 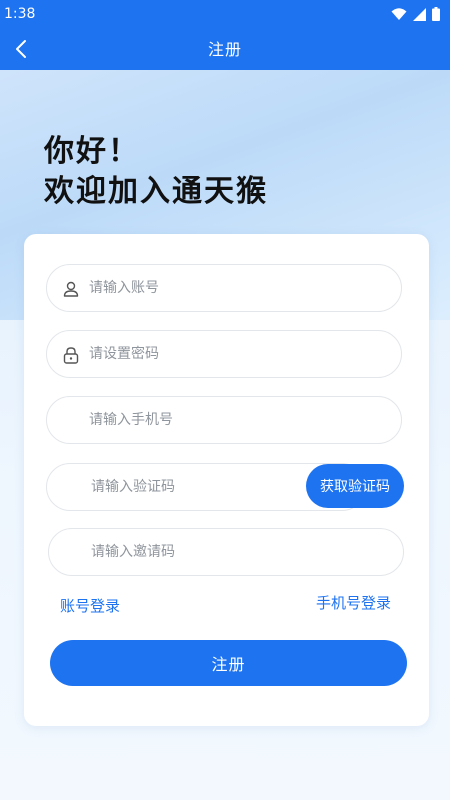 I want to click on invite-input, so click(x=226, y=552).